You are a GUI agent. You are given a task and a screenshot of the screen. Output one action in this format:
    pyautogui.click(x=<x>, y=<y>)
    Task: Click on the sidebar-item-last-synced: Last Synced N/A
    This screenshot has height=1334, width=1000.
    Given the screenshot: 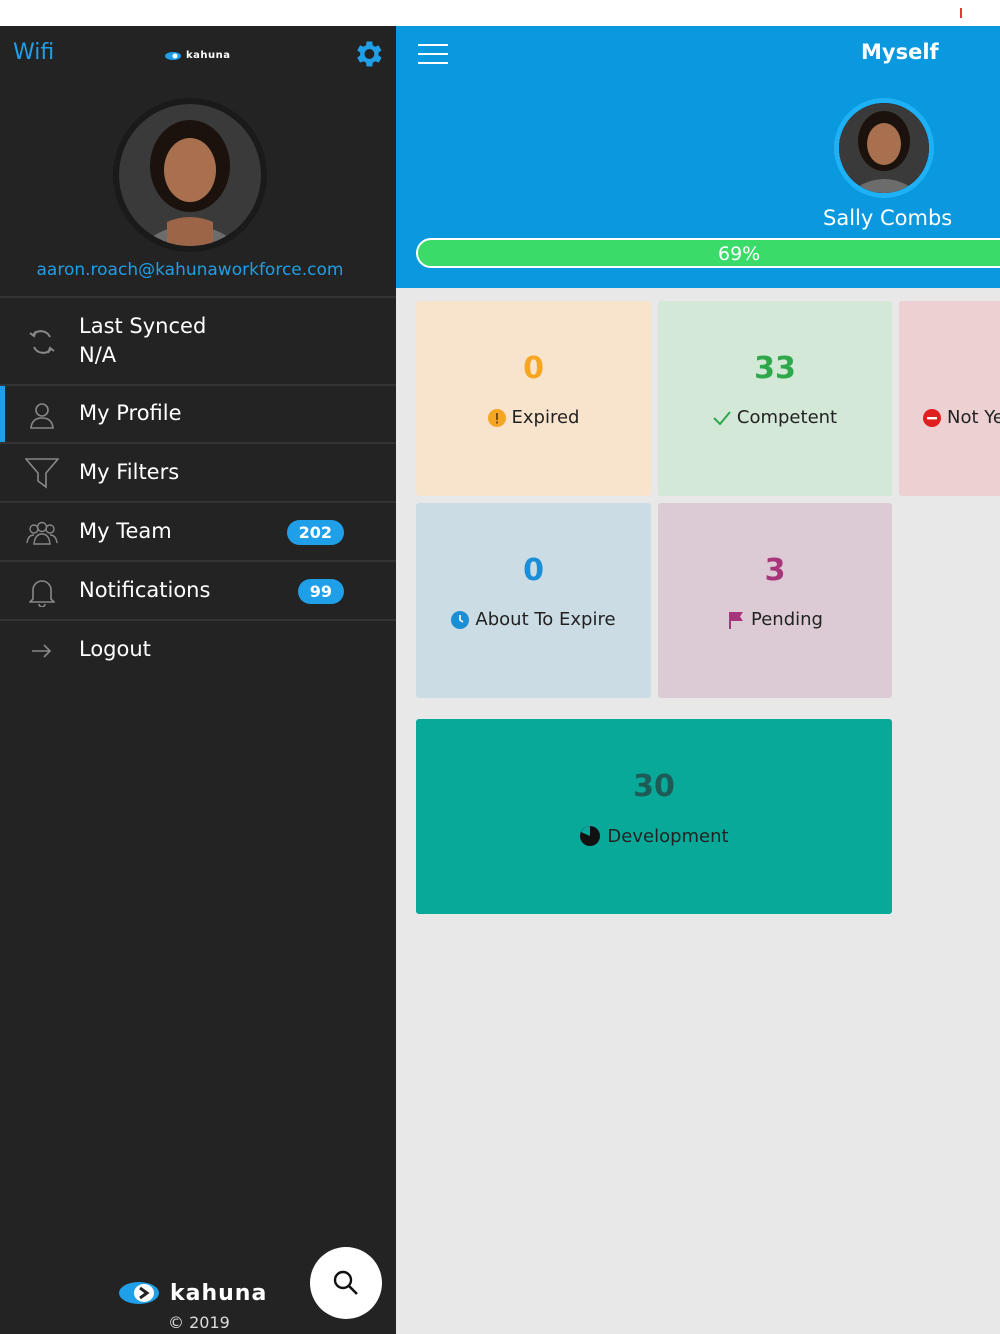 What is the action you would take?
    pyautogui.click(x=198, y=340)
    